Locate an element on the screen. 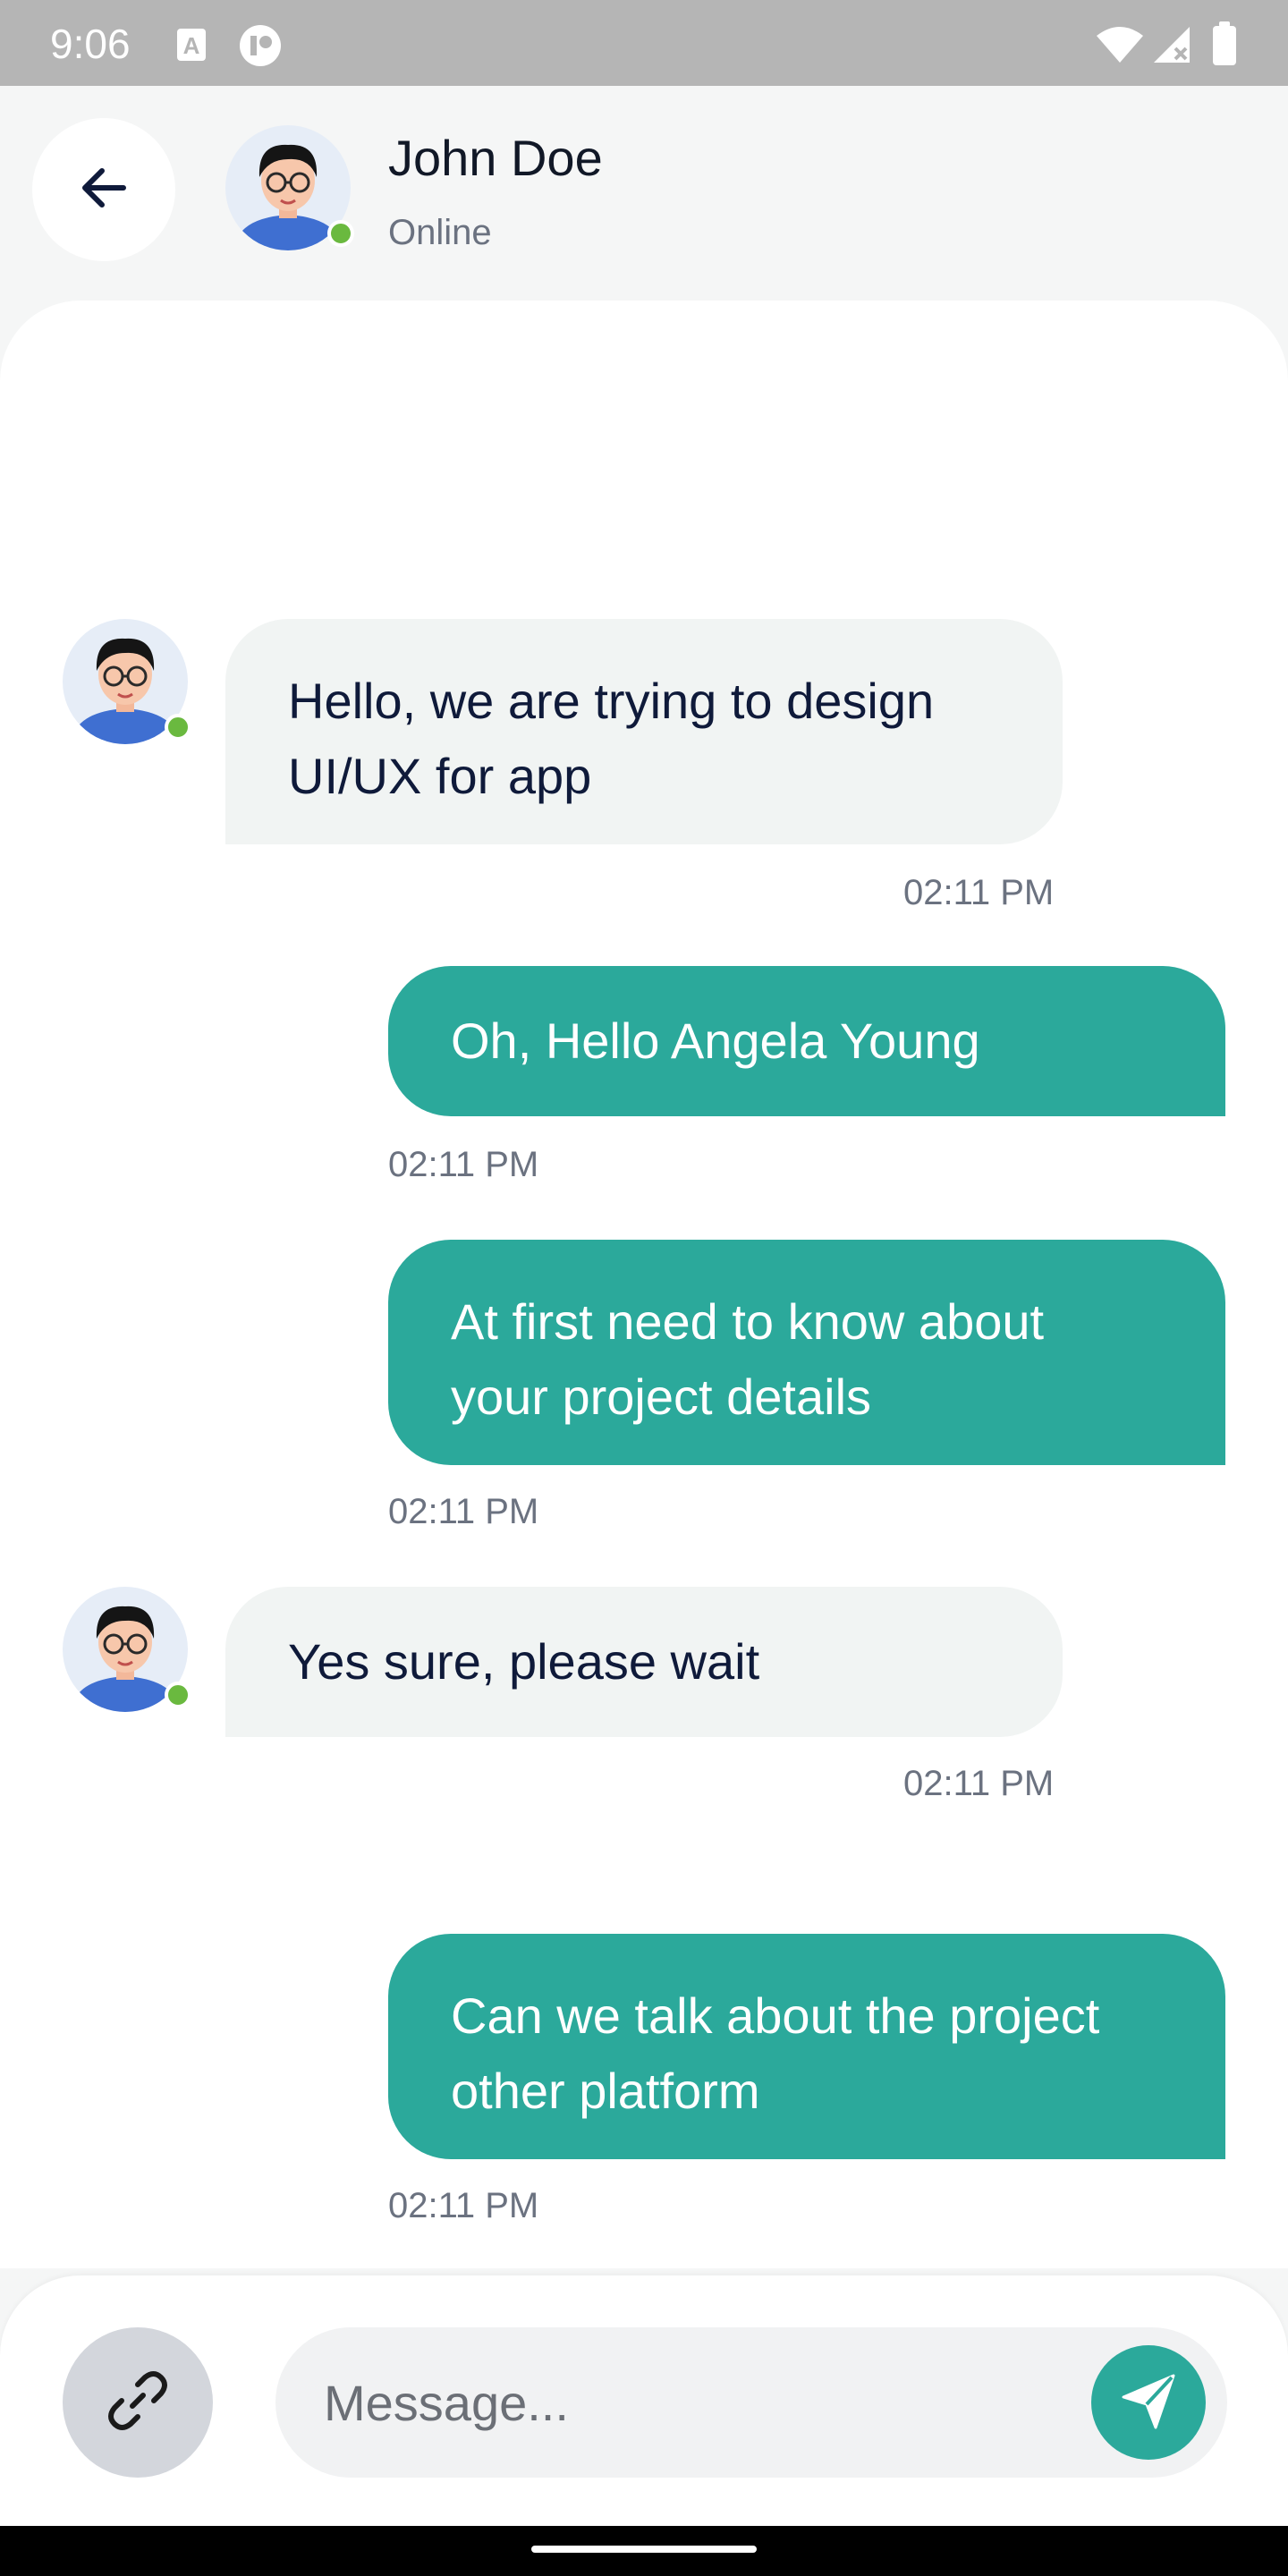 This screenshot has width=1288, height=2576. svg-text: A is located at coordinates (191, 45).